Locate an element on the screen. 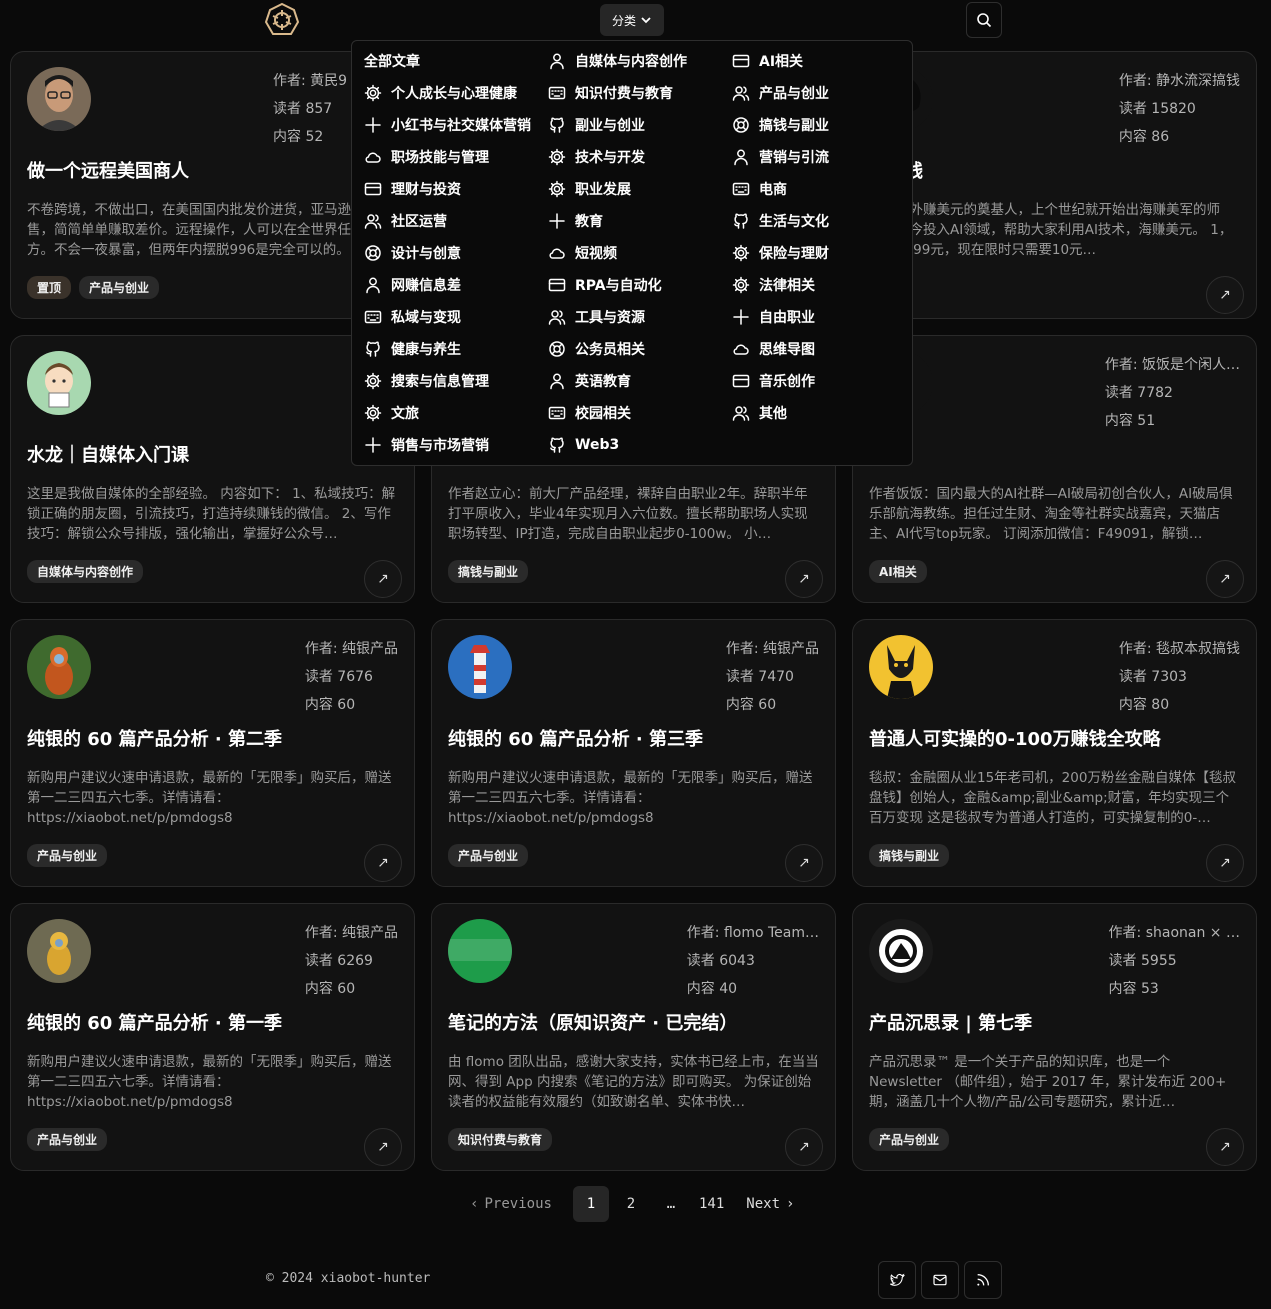  category-item: 职业发展 is located at coordinates (589, 189).